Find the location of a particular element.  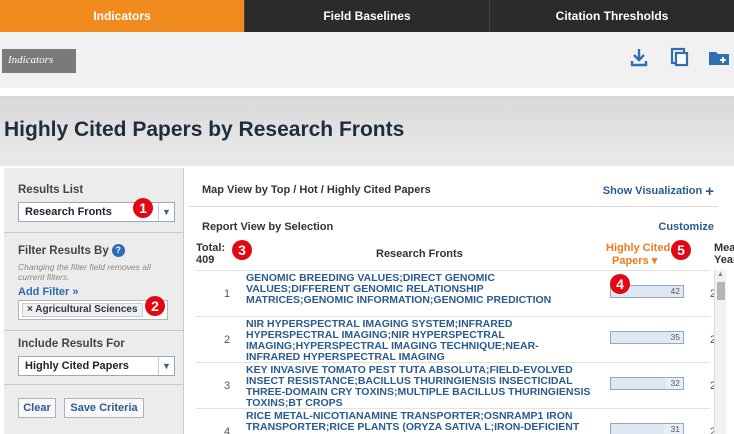

page-title: Highly Cited Papers by Research Fronts is located at coordinates (204, 129).